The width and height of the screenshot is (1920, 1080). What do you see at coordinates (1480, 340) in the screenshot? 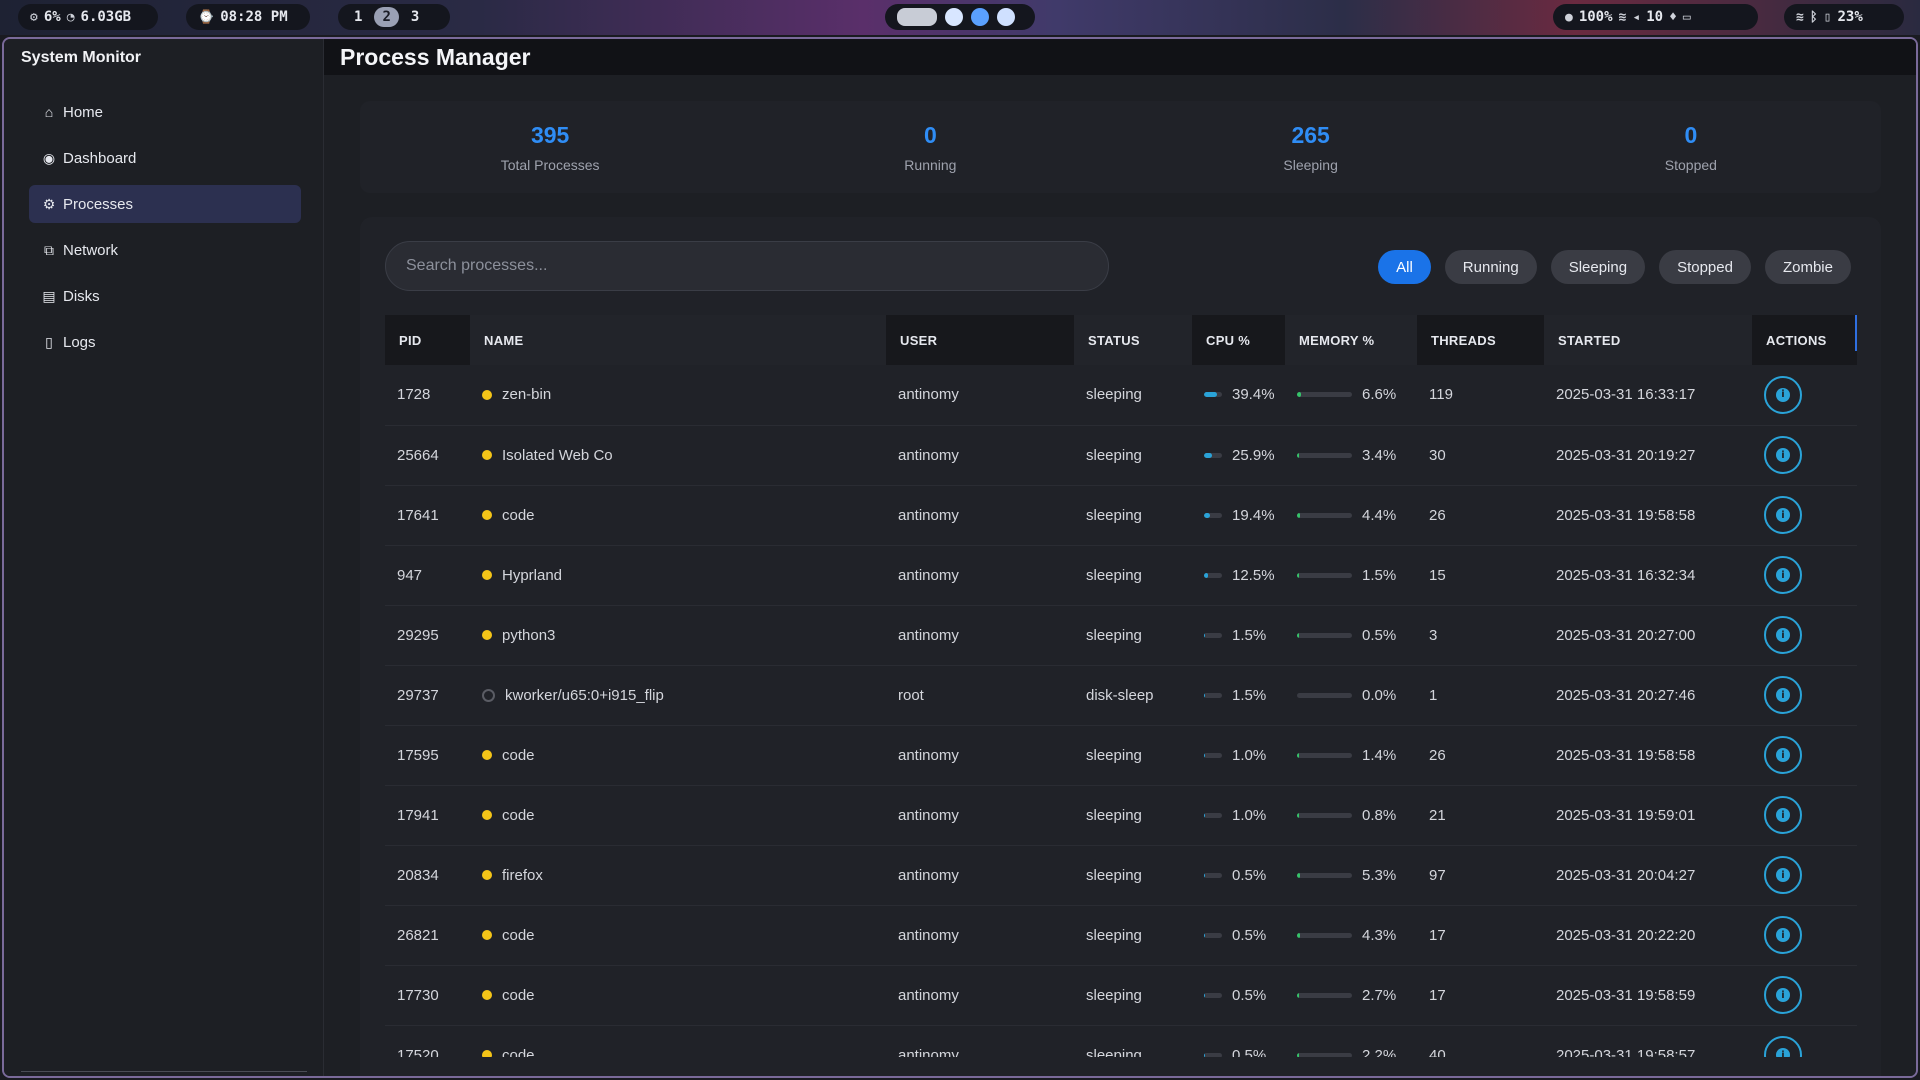
I see `column-header-threads: THREADS` at bounding box center [1480, 340].